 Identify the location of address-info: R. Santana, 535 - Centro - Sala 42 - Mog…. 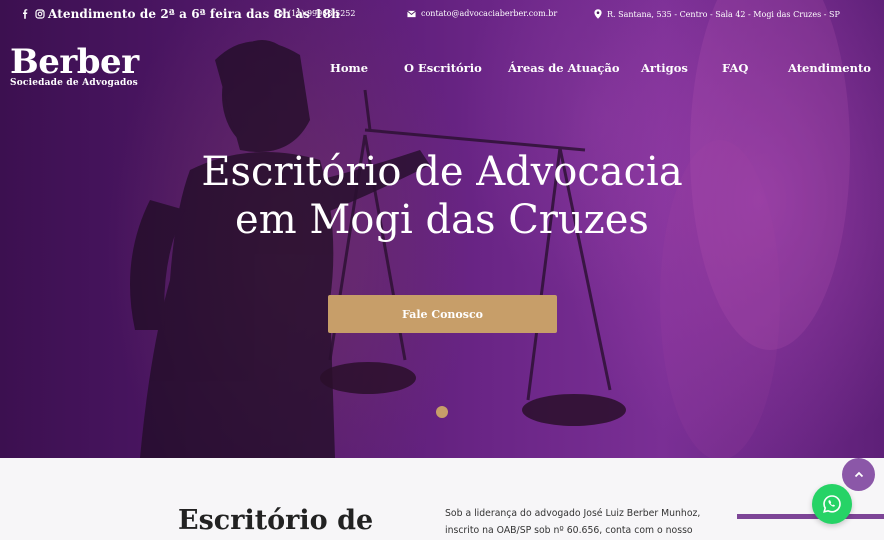
(717, 14).